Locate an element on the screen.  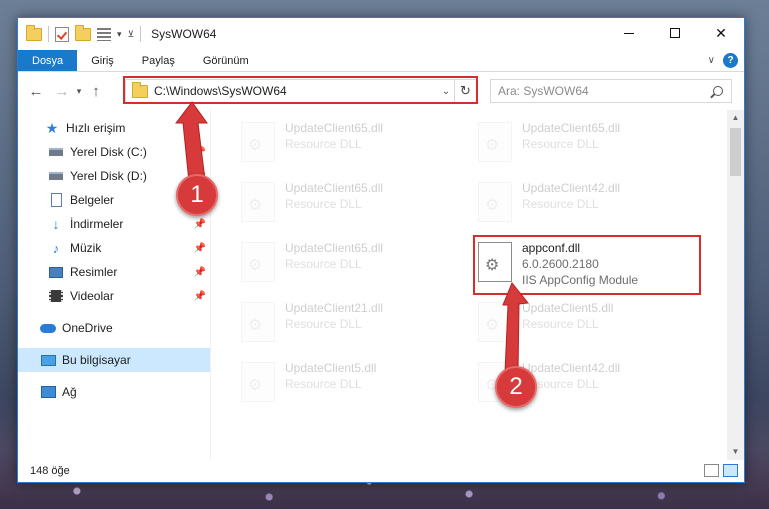
tab-file: Dosya is located at coordinates (48, 60).